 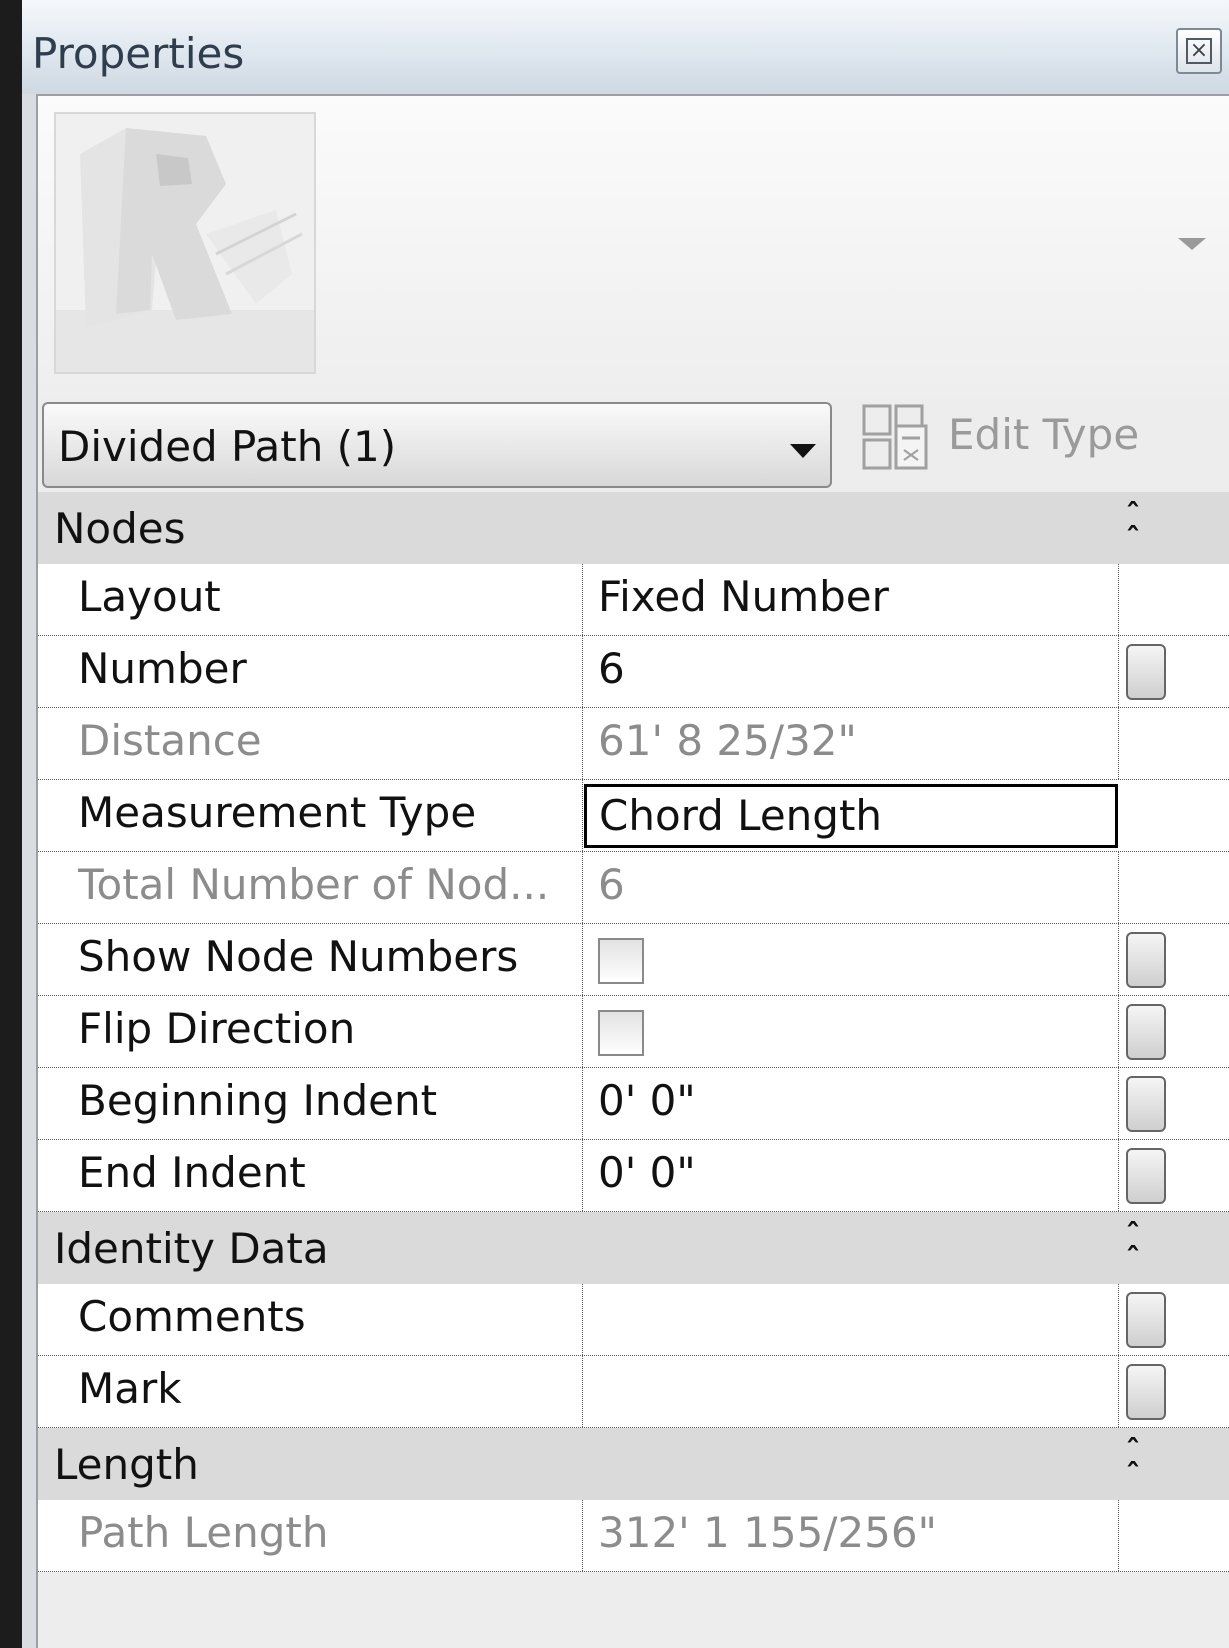 What do you see at coordinates (185, 243) in the screenshot?
I see `revit-r-logo` at bounding box center [185, 243].